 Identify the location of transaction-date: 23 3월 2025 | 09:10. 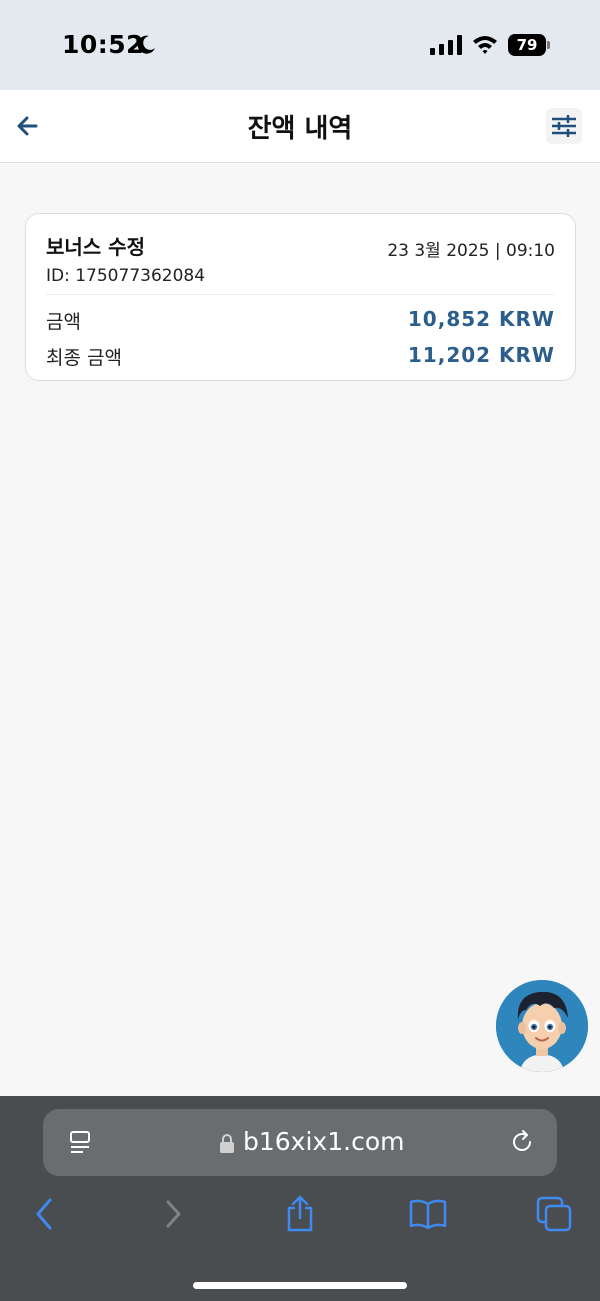
(471, 251).